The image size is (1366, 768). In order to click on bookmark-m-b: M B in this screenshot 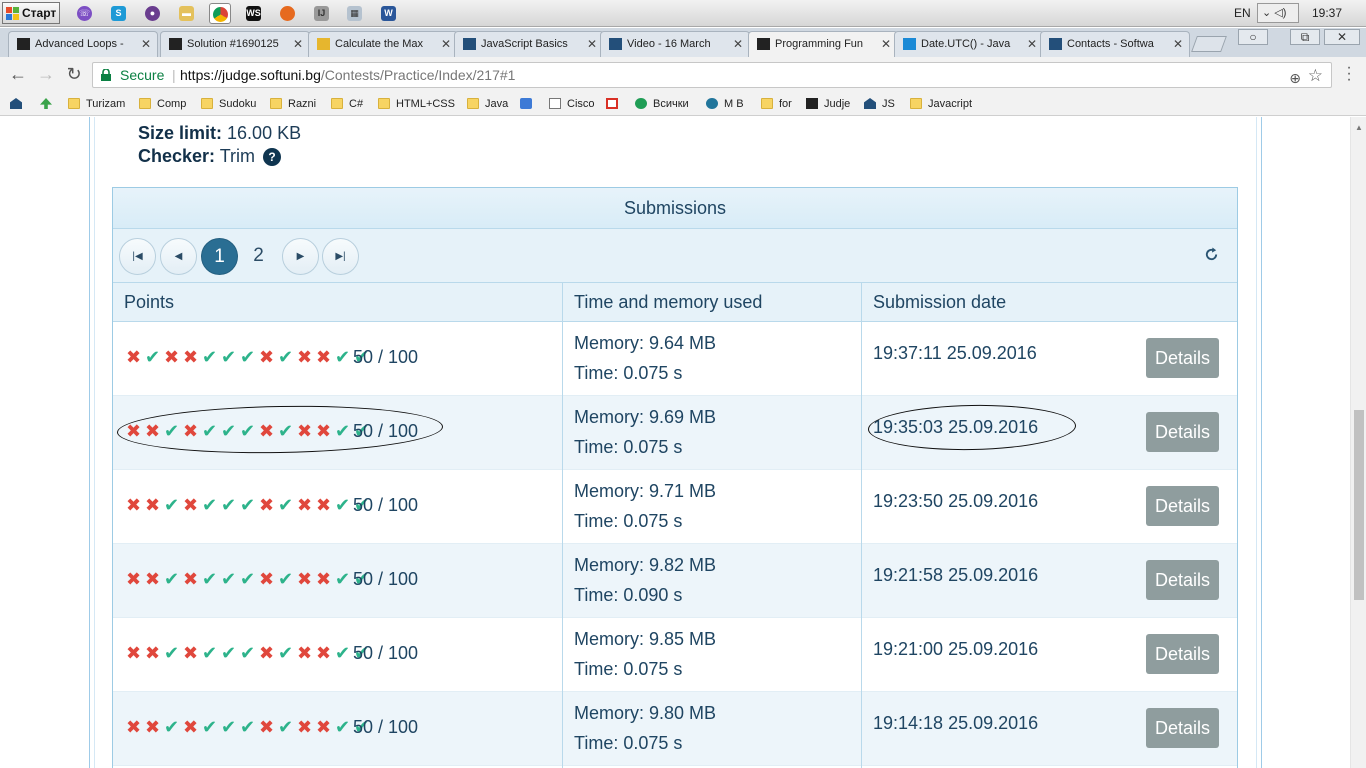, I will do `click(725, 104)`.